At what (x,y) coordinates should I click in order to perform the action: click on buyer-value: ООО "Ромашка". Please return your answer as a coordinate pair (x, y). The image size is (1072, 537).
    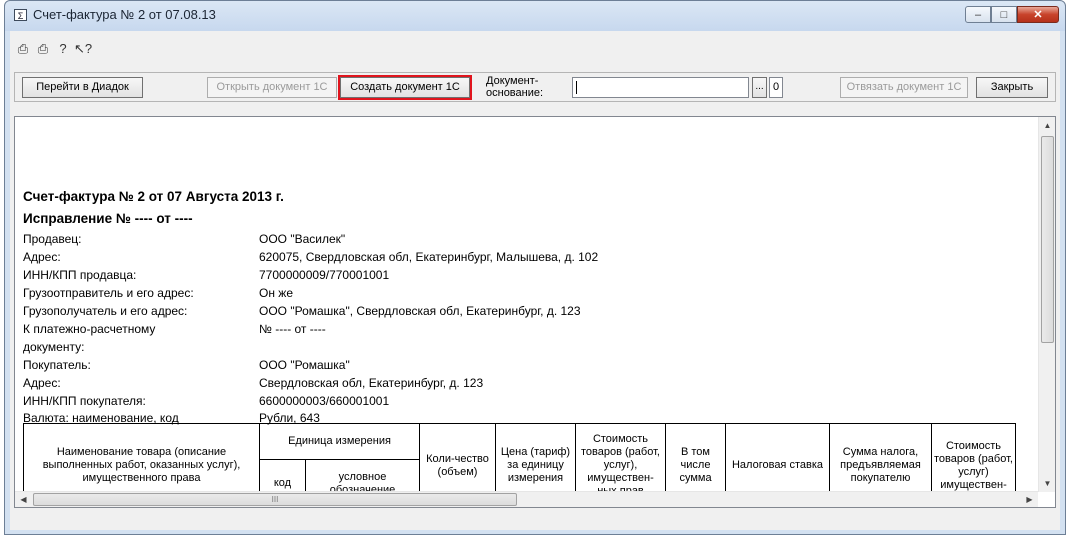
    Looking at the image, I should click on (304, 365).